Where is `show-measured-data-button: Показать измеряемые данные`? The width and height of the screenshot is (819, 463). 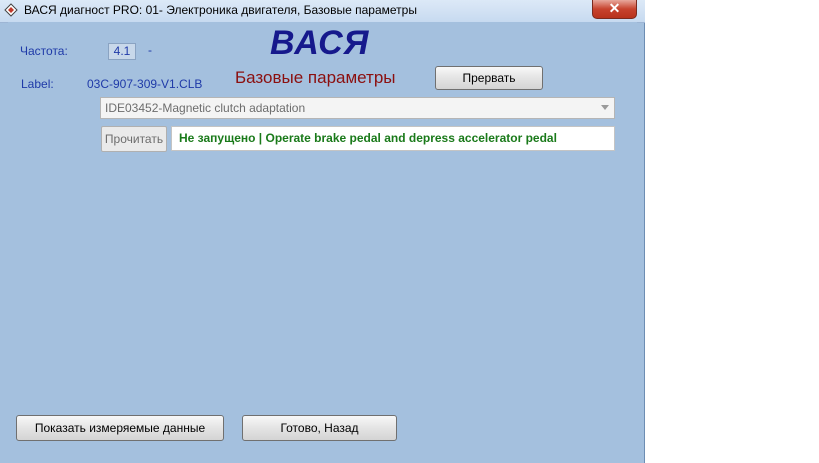
show-measured-data-button: Показать измеряемые данные is located at coordinates (120, 428).